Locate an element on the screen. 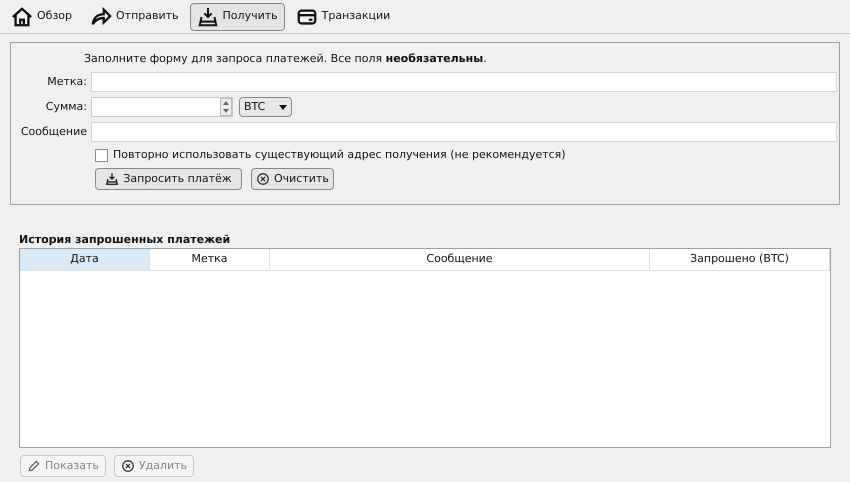  toolbar-tab: Получить is located at coordinates (237, 16).